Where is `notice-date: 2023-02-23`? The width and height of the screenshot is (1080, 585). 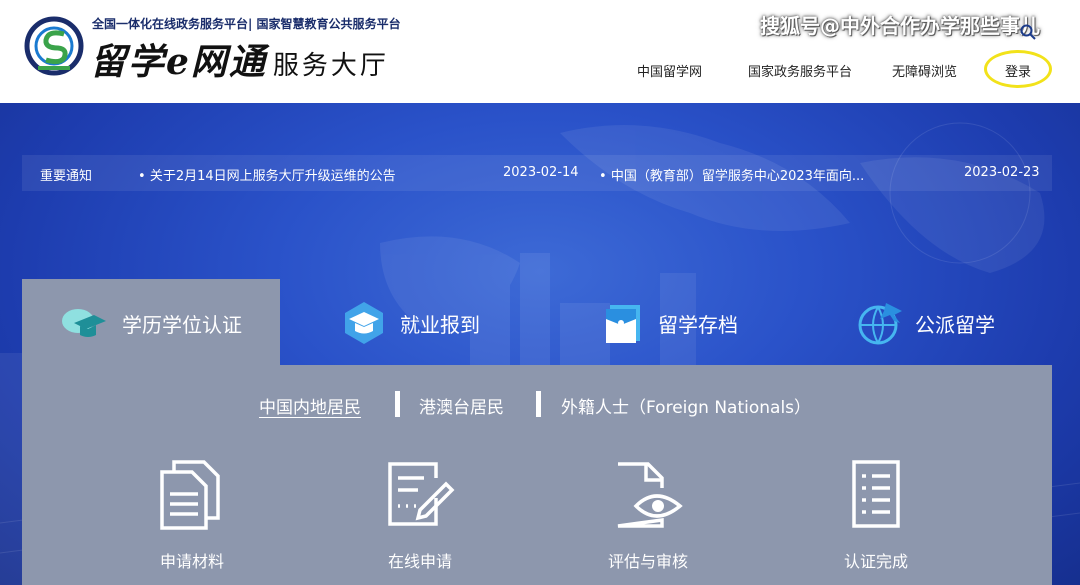
notice-date: 2023-02-23 is located at coordinates (1002, 172).